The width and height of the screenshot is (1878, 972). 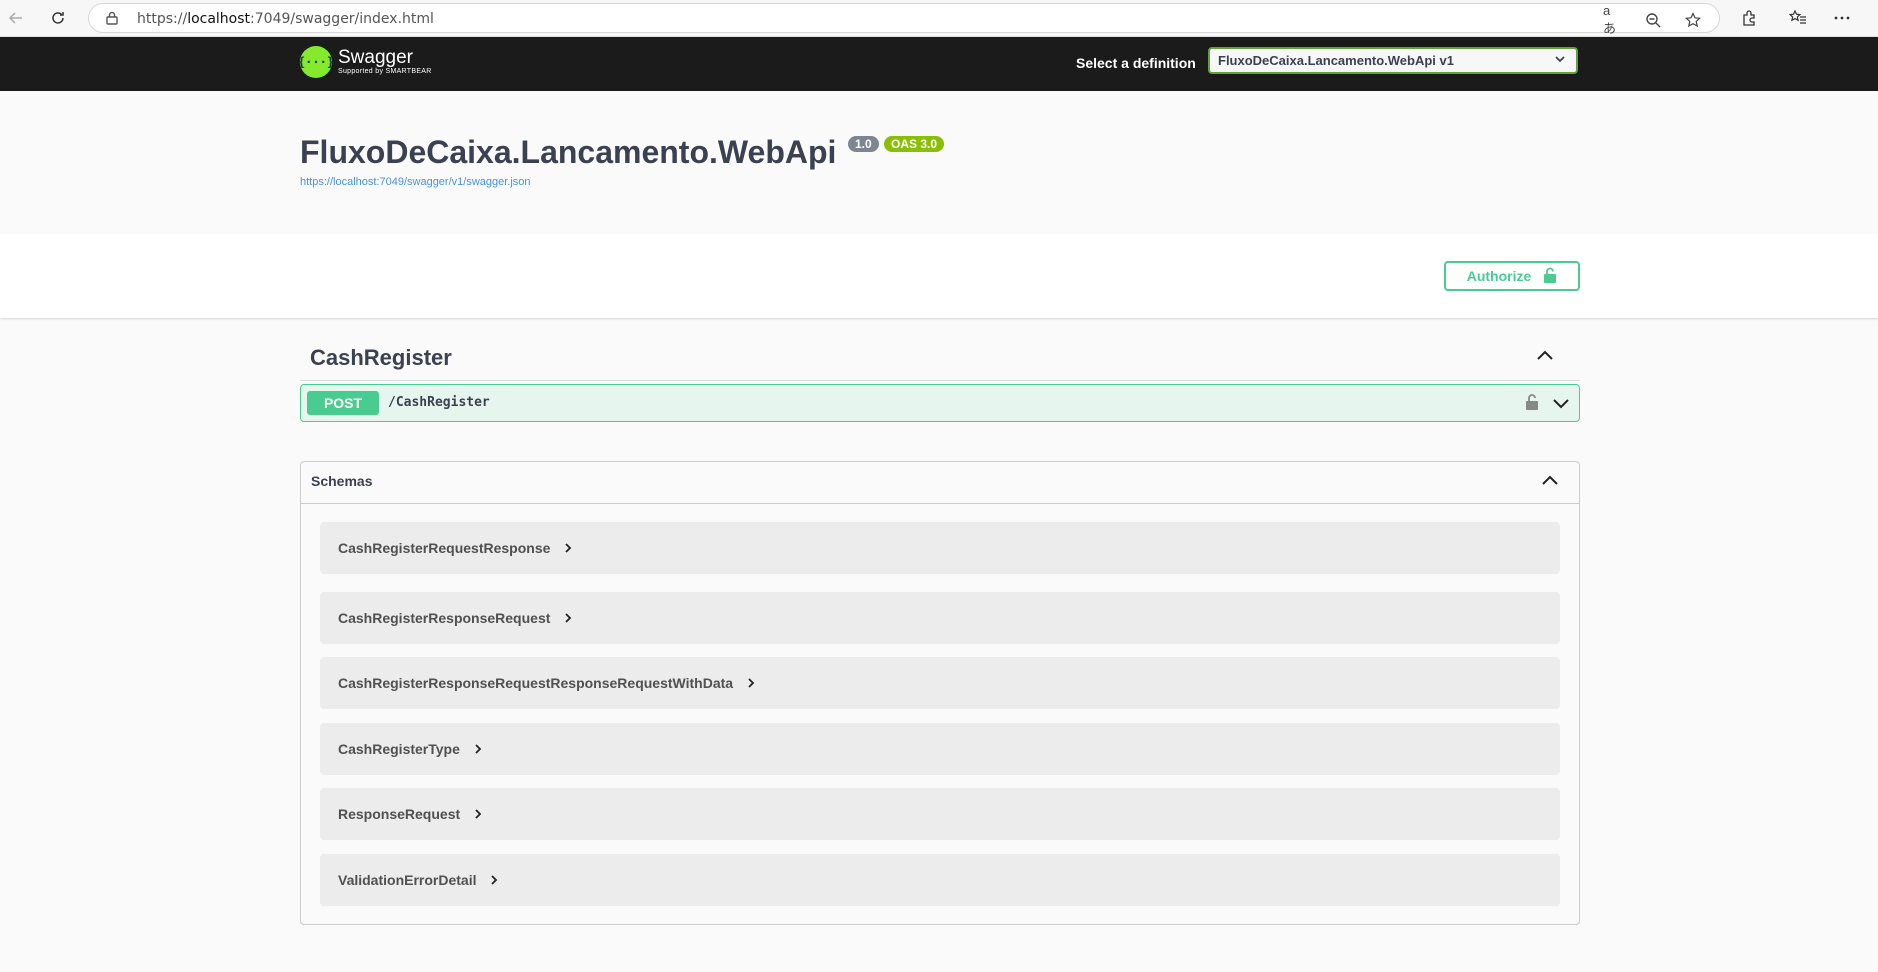 I want to click on authorize-label: Authorize, so click(x=1499, y=276).